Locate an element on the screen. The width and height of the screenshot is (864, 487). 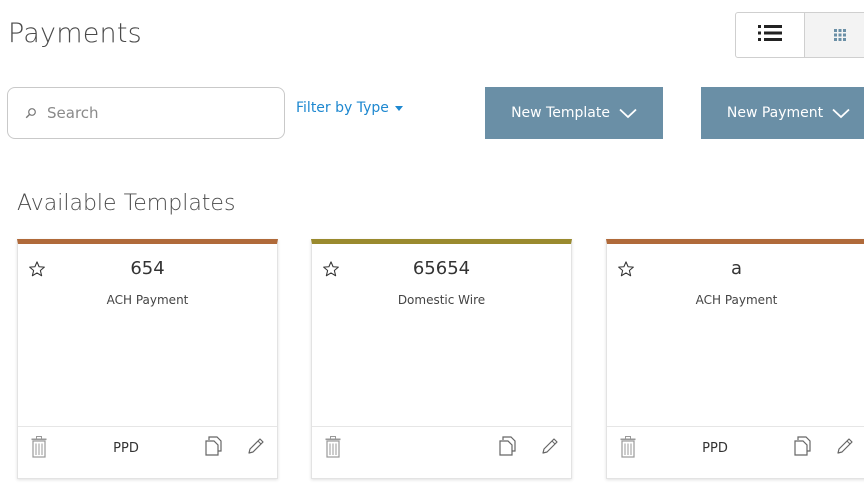
search-input is located at coordinates (147, 113).